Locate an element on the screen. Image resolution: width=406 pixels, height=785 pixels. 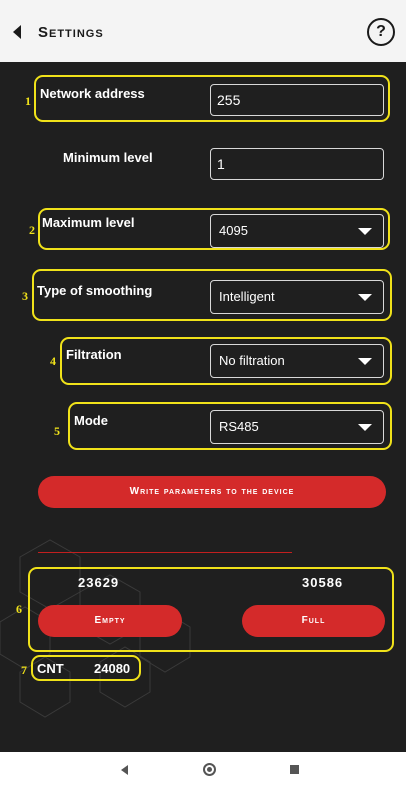
annotation-number-2: 2 is located at coordinates (32, 230).